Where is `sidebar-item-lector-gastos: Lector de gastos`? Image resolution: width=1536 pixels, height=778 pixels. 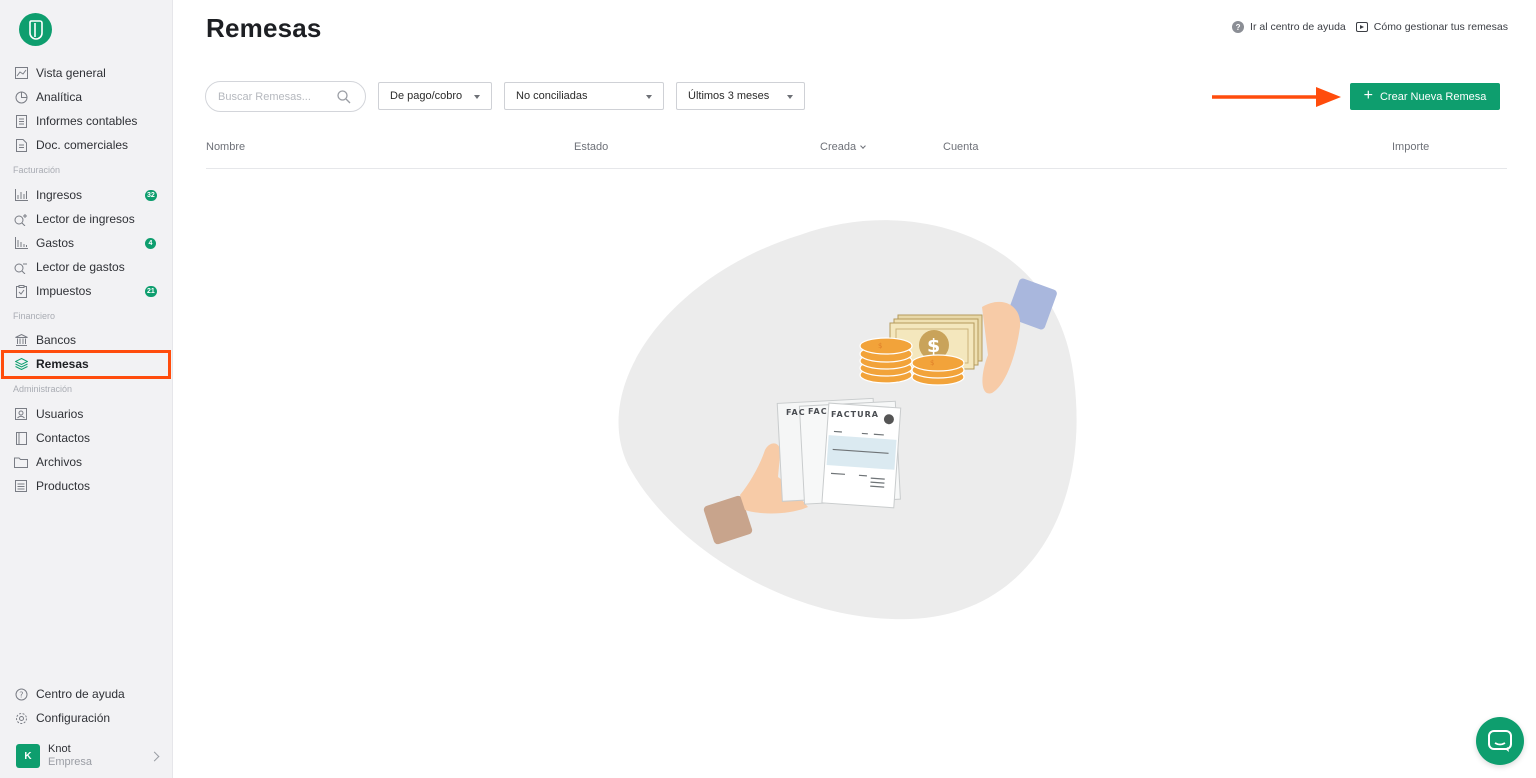 sidebar-item-lector-gastos: Lector de gastos is located at coordinates (86, 267).